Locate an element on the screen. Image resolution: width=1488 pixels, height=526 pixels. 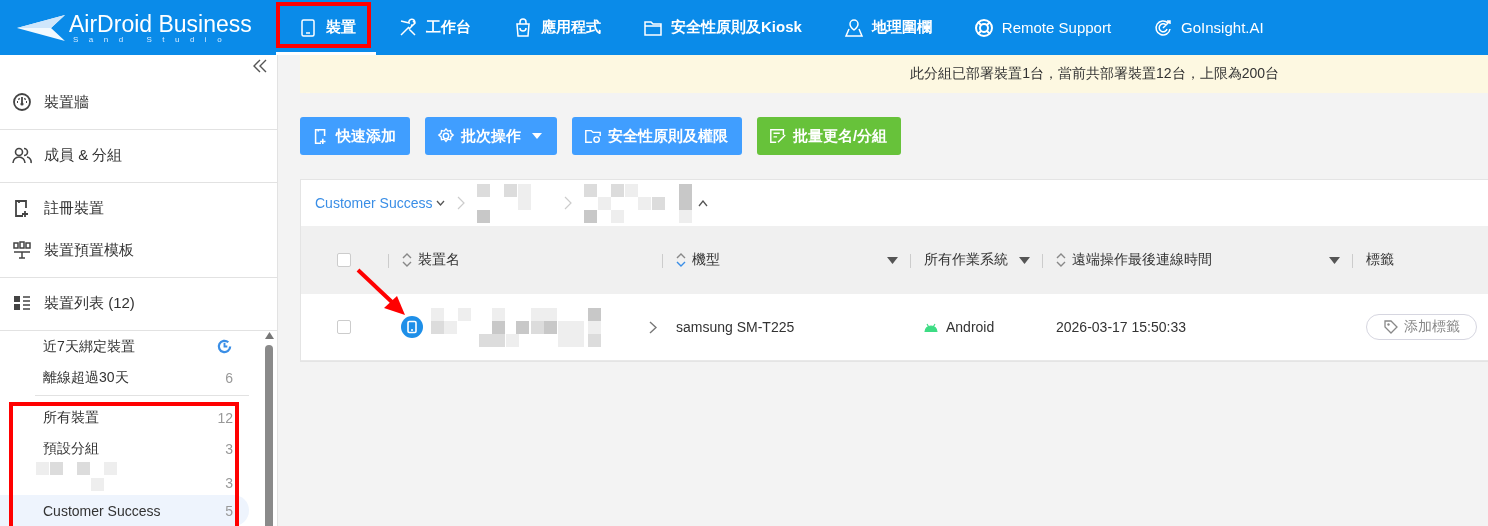
nav-tab: Remote Support is located at coordinates (1041, 27).